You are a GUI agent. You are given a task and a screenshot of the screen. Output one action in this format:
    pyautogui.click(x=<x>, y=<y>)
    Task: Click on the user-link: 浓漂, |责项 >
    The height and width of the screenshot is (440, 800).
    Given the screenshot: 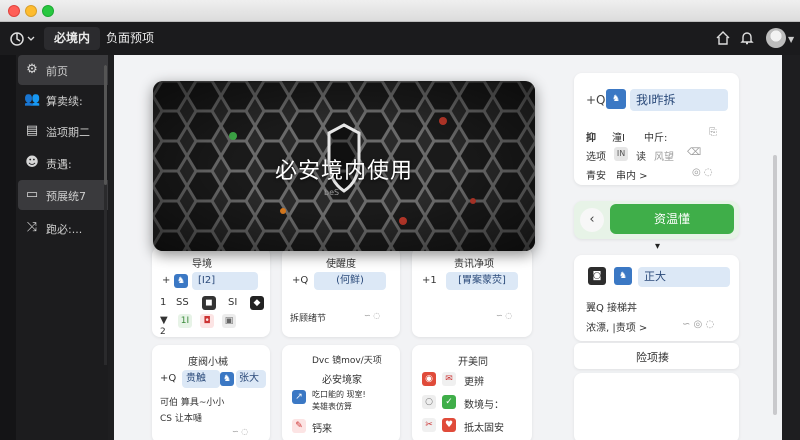 What is the action you would take?
    pyautogui.click(x=616, y=326)
    